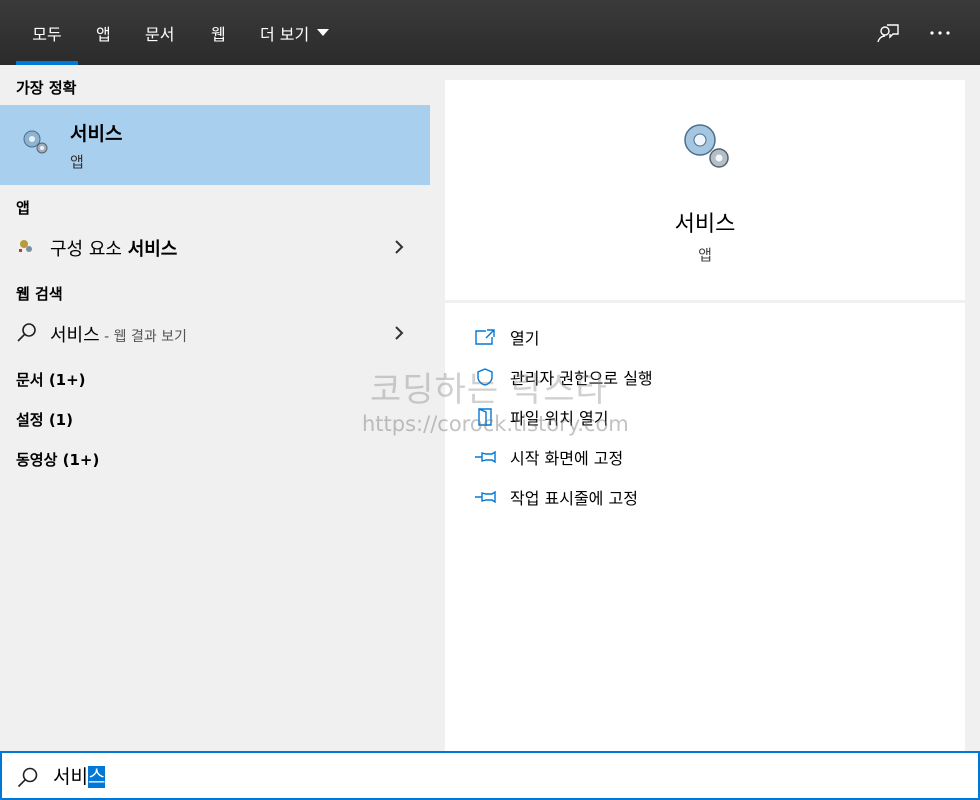 The height and width of the screenshot is (800, 980). What do you see at coordinates (495, 424) in the screenshot?
I see `watermark-url: https://corock.tistory.com` at bounding box center [495, 424].